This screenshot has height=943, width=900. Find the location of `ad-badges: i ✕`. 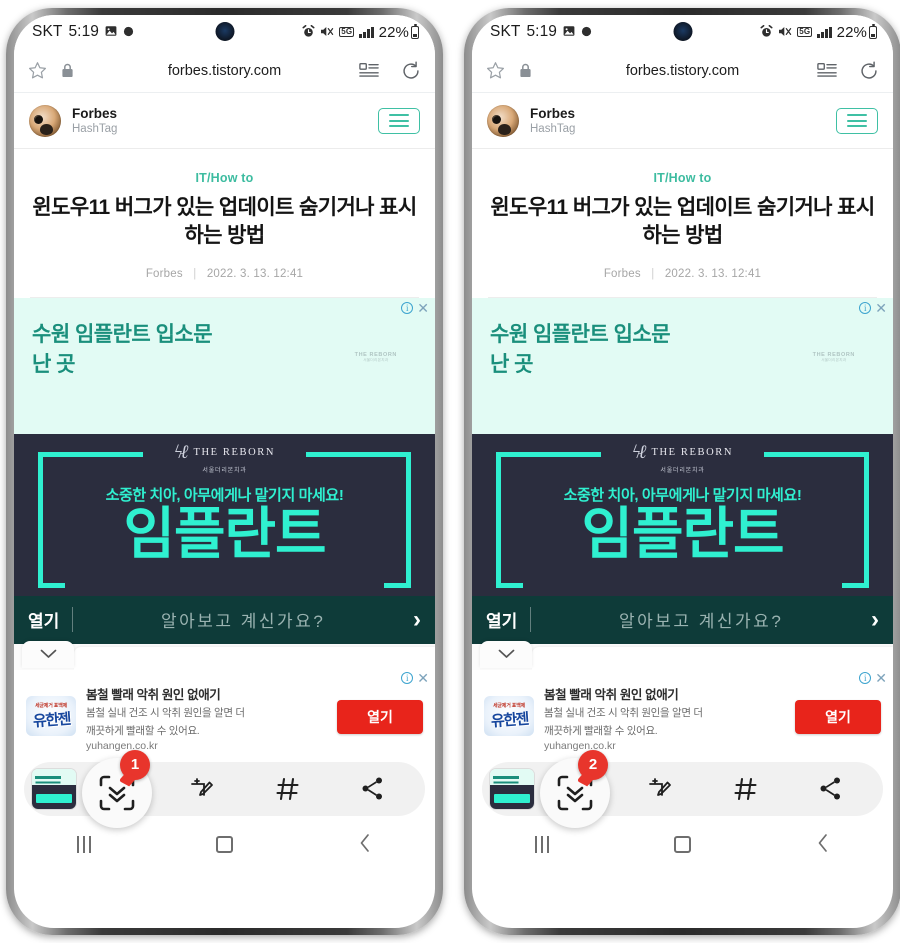

ad-badges: i ✕ is located at coordinates (873, 308).